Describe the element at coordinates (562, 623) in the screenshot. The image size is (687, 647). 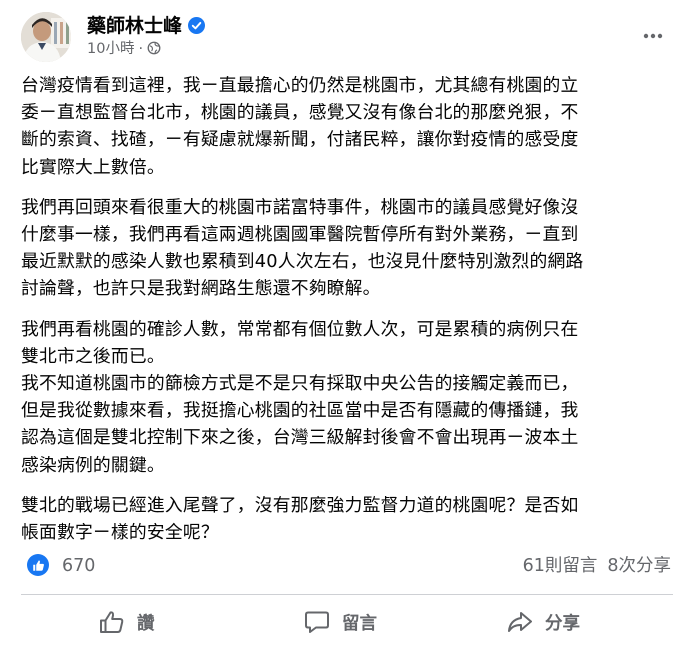
I see `share-button-label: 分享` at that location.